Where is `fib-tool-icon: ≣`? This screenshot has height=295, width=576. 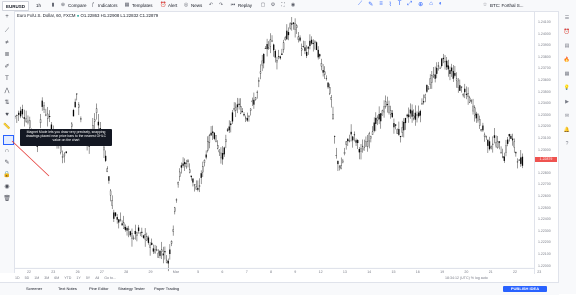 fib-tool-icon: ≣ is located at coordinates (7, 55).